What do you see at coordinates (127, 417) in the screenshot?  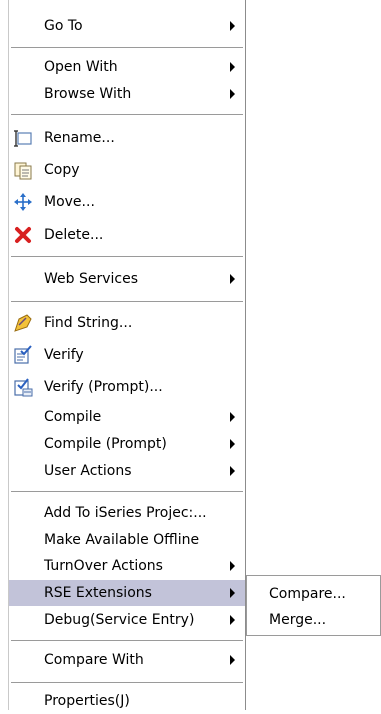 I see `menu-item-compile: Compile` at bounding box center [127, 417].